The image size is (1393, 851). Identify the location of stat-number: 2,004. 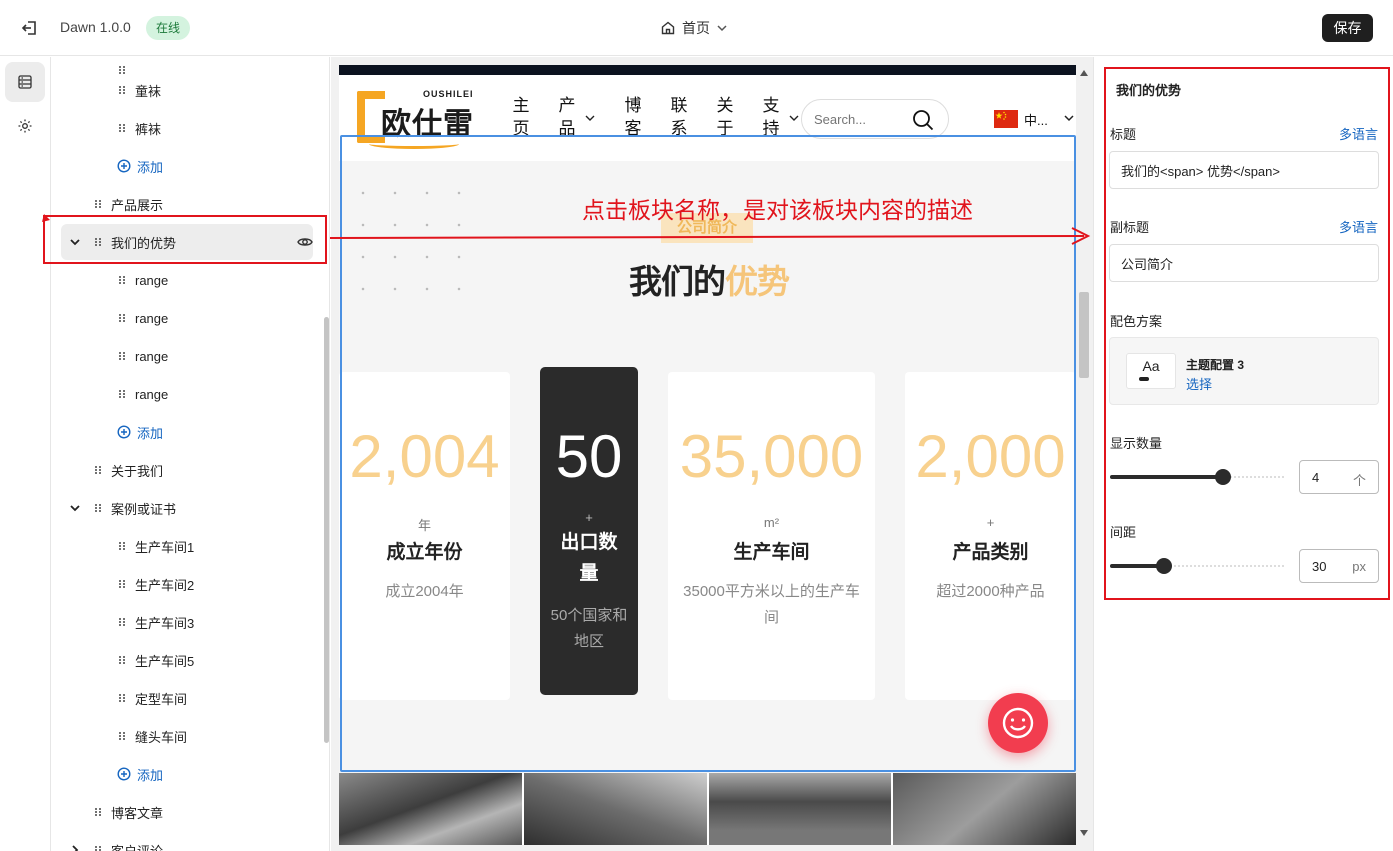
(424, 456).